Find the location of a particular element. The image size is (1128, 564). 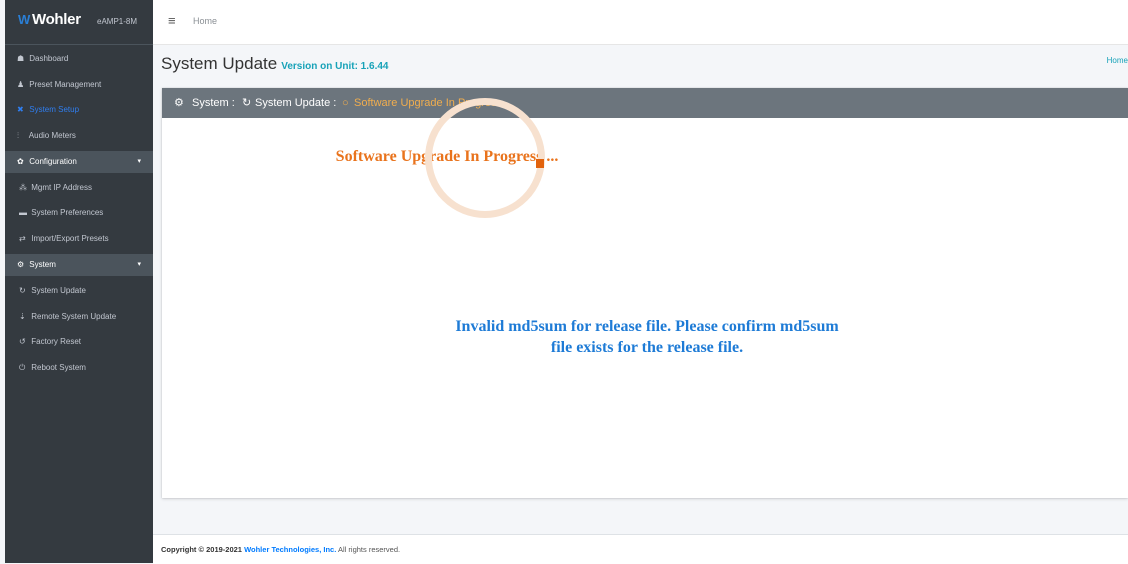

sidebar-group-system: ⚙ System ▾ is located at coordinates (79, 264).